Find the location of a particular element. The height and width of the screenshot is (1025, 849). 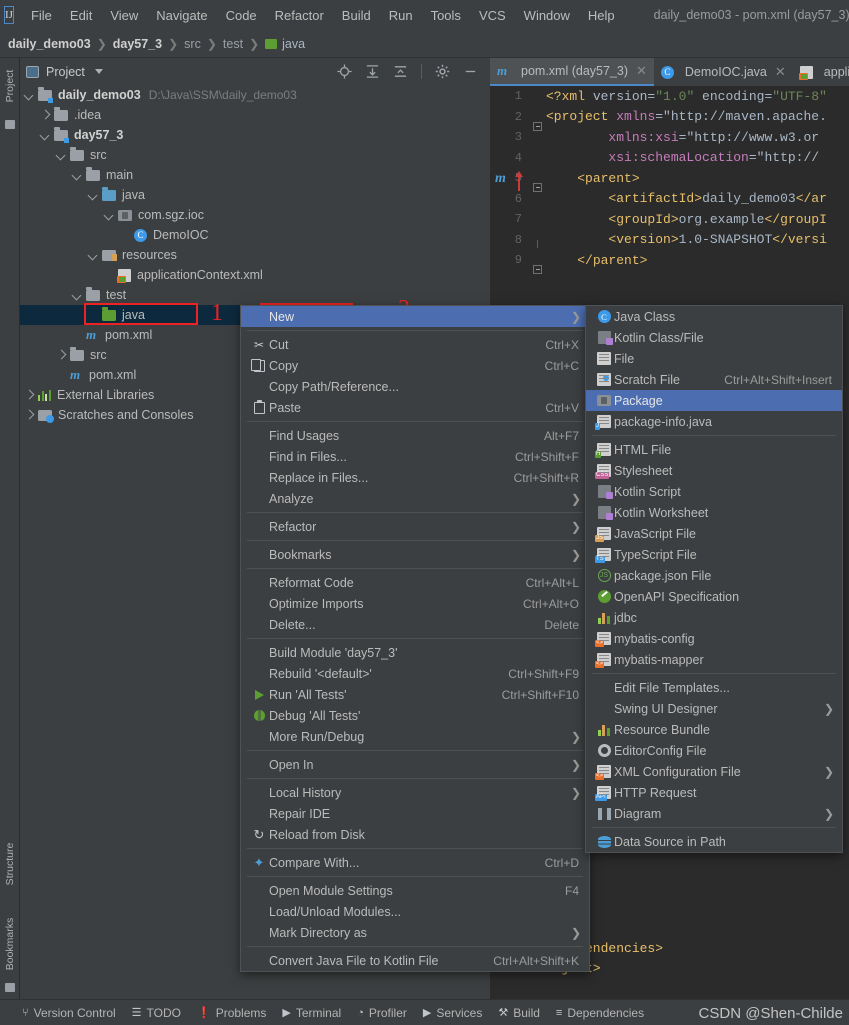

tree-node-test: test is located at coordinates (255, 295).